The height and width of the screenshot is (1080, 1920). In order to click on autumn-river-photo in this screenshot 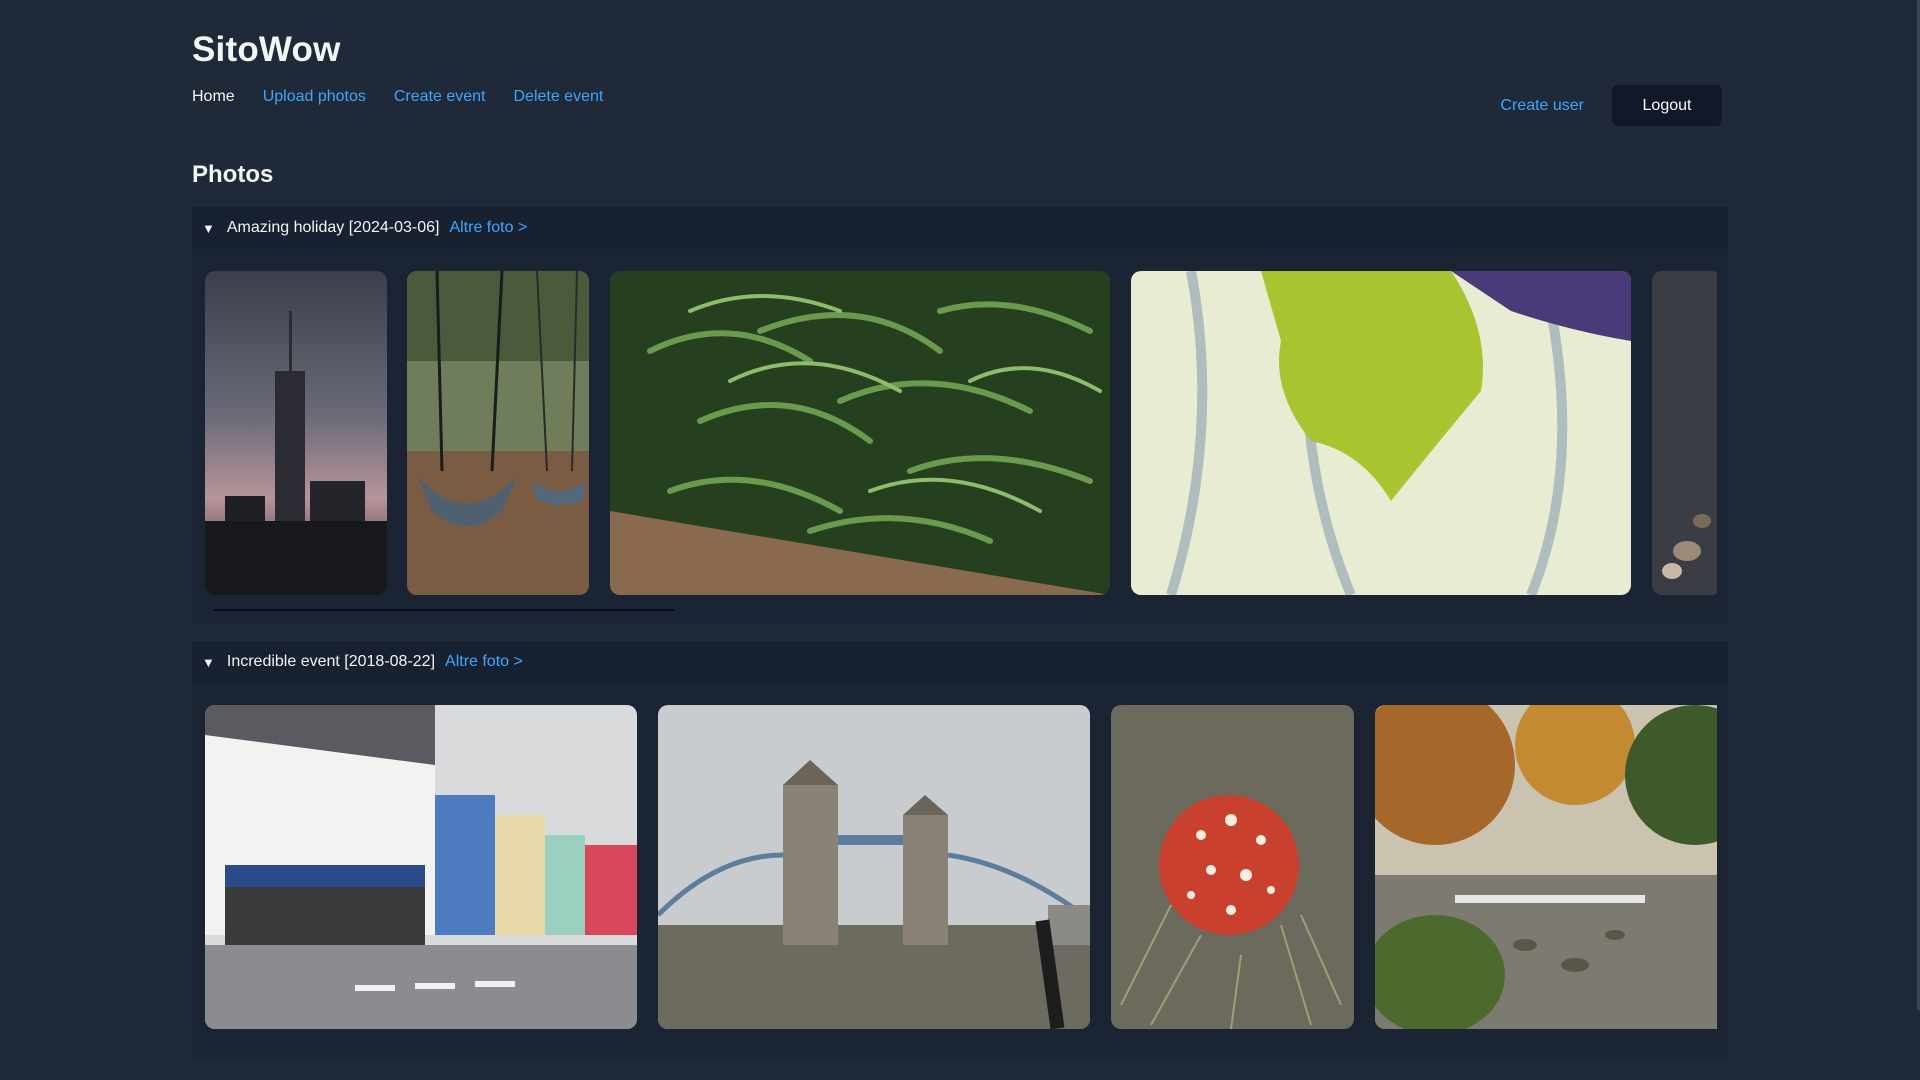, I will do `click(1546, 867)`.